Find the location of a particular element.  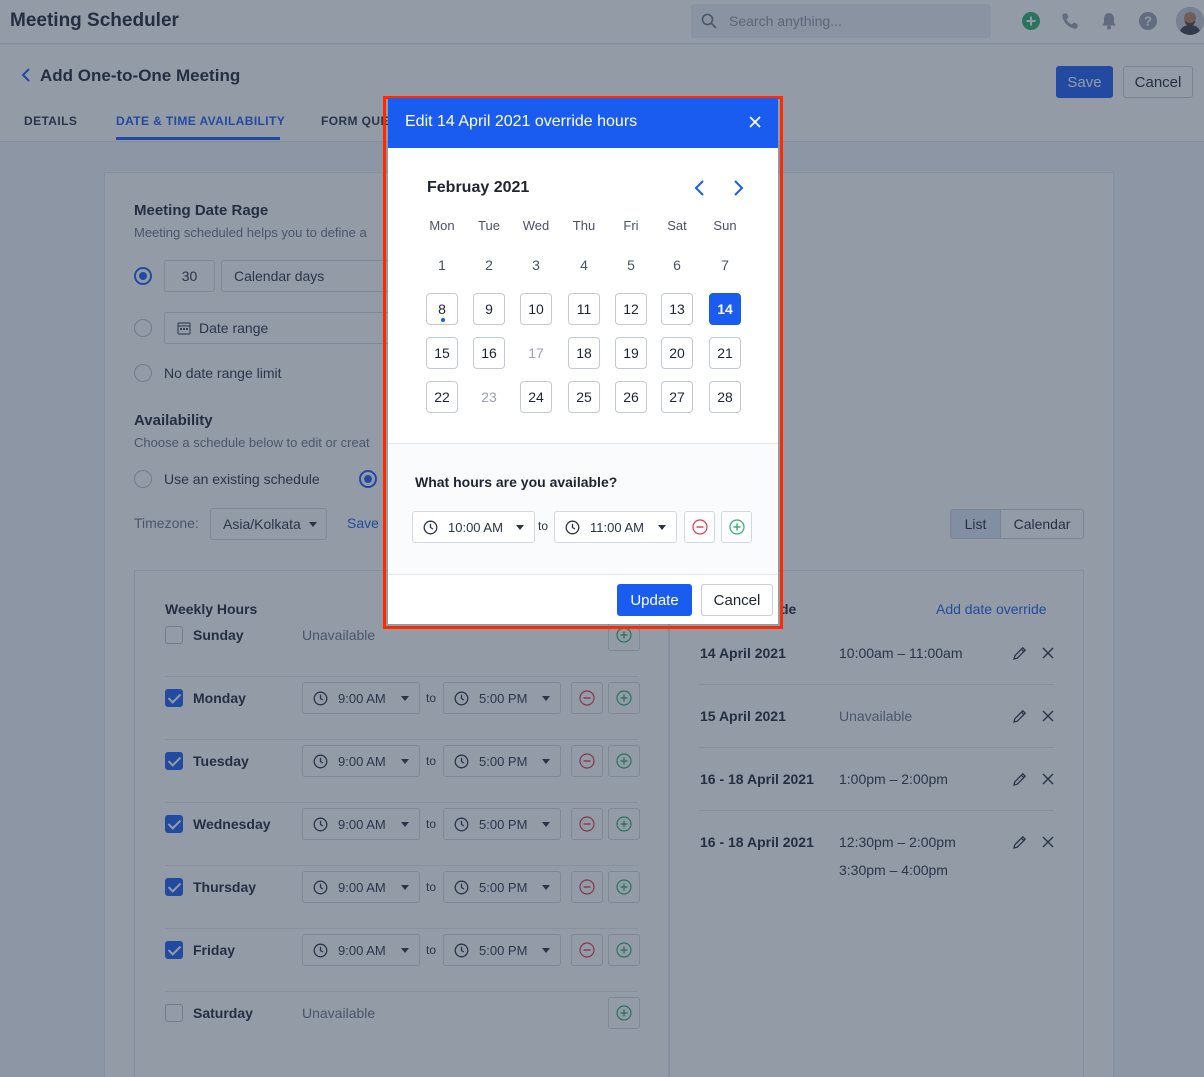

calendar-day-number: 24 is located at coordinates (536, 397).